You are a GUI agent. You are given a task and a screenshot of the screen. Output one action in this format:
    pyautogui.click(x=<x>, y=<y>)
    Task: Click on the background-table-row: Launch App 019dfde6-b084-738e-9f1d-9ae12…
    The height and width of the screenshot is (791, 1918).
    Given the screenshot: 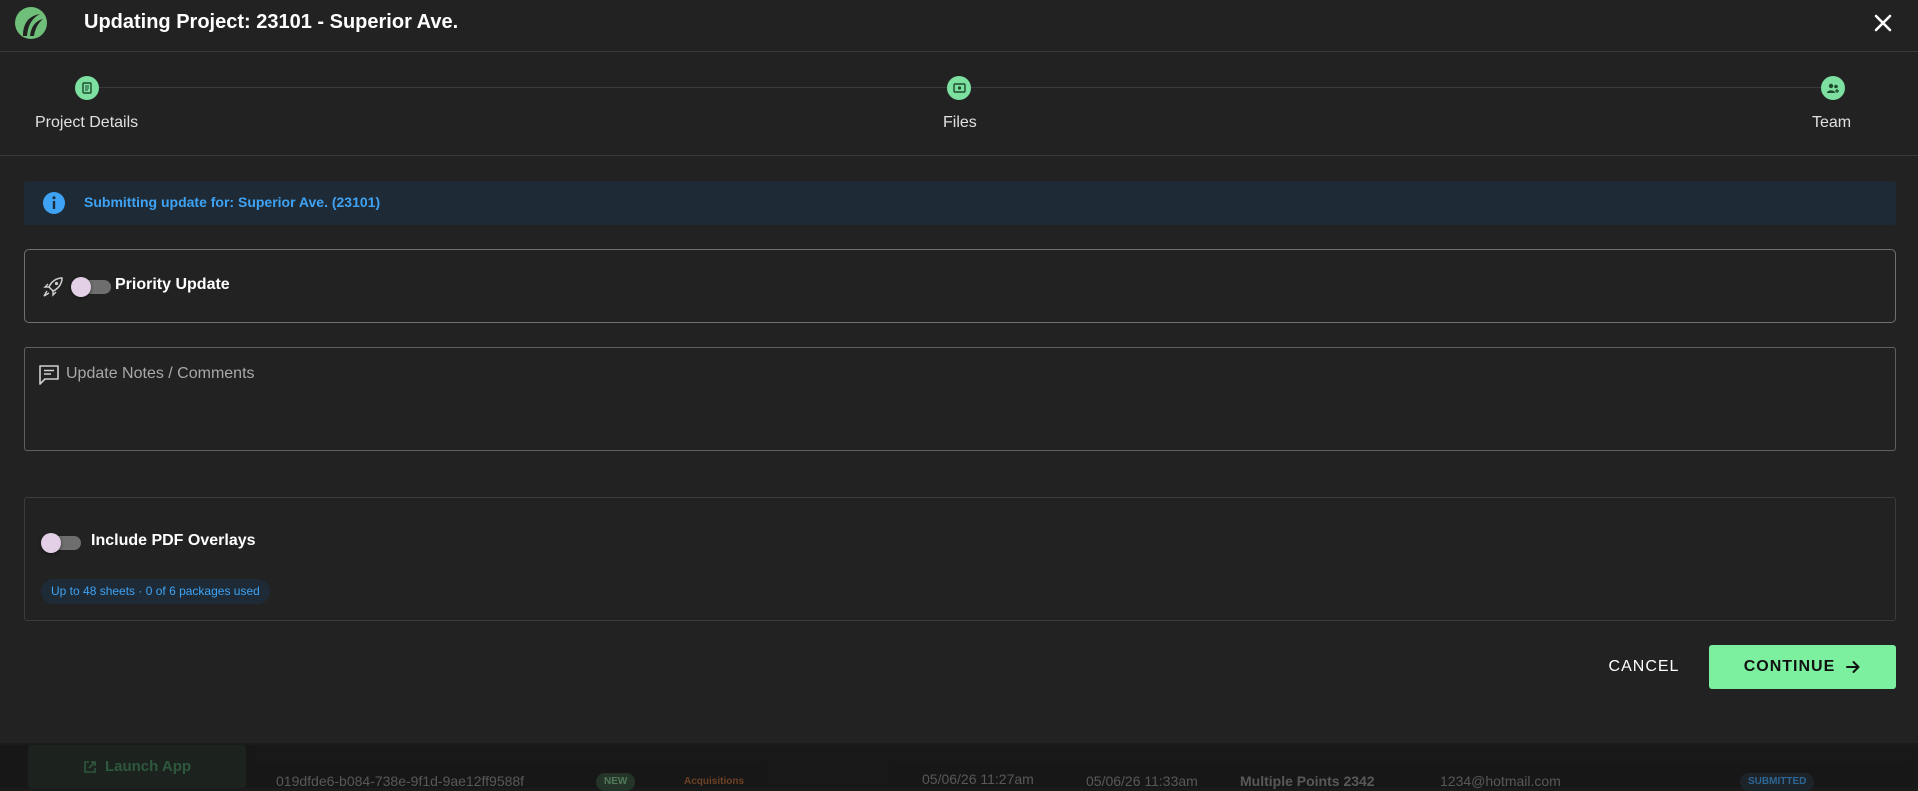 What is the action you would take?
    pyautogui.click(x=959, y=768)
    